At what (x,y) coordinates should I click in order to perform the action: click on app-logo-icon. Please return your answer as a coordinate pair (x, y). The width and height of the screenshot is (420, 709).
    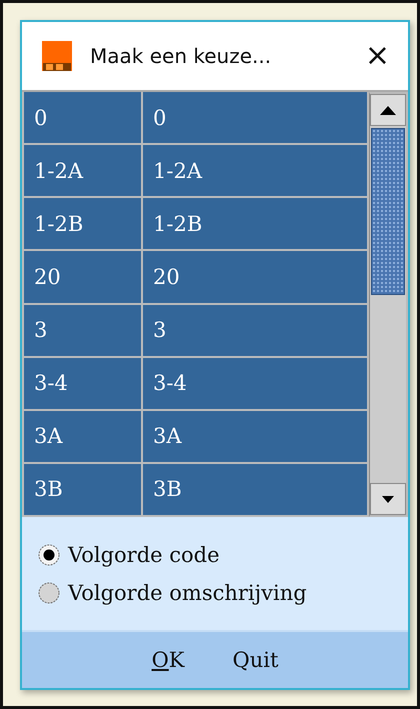
    Looking at the image, I should click on (57, 56).